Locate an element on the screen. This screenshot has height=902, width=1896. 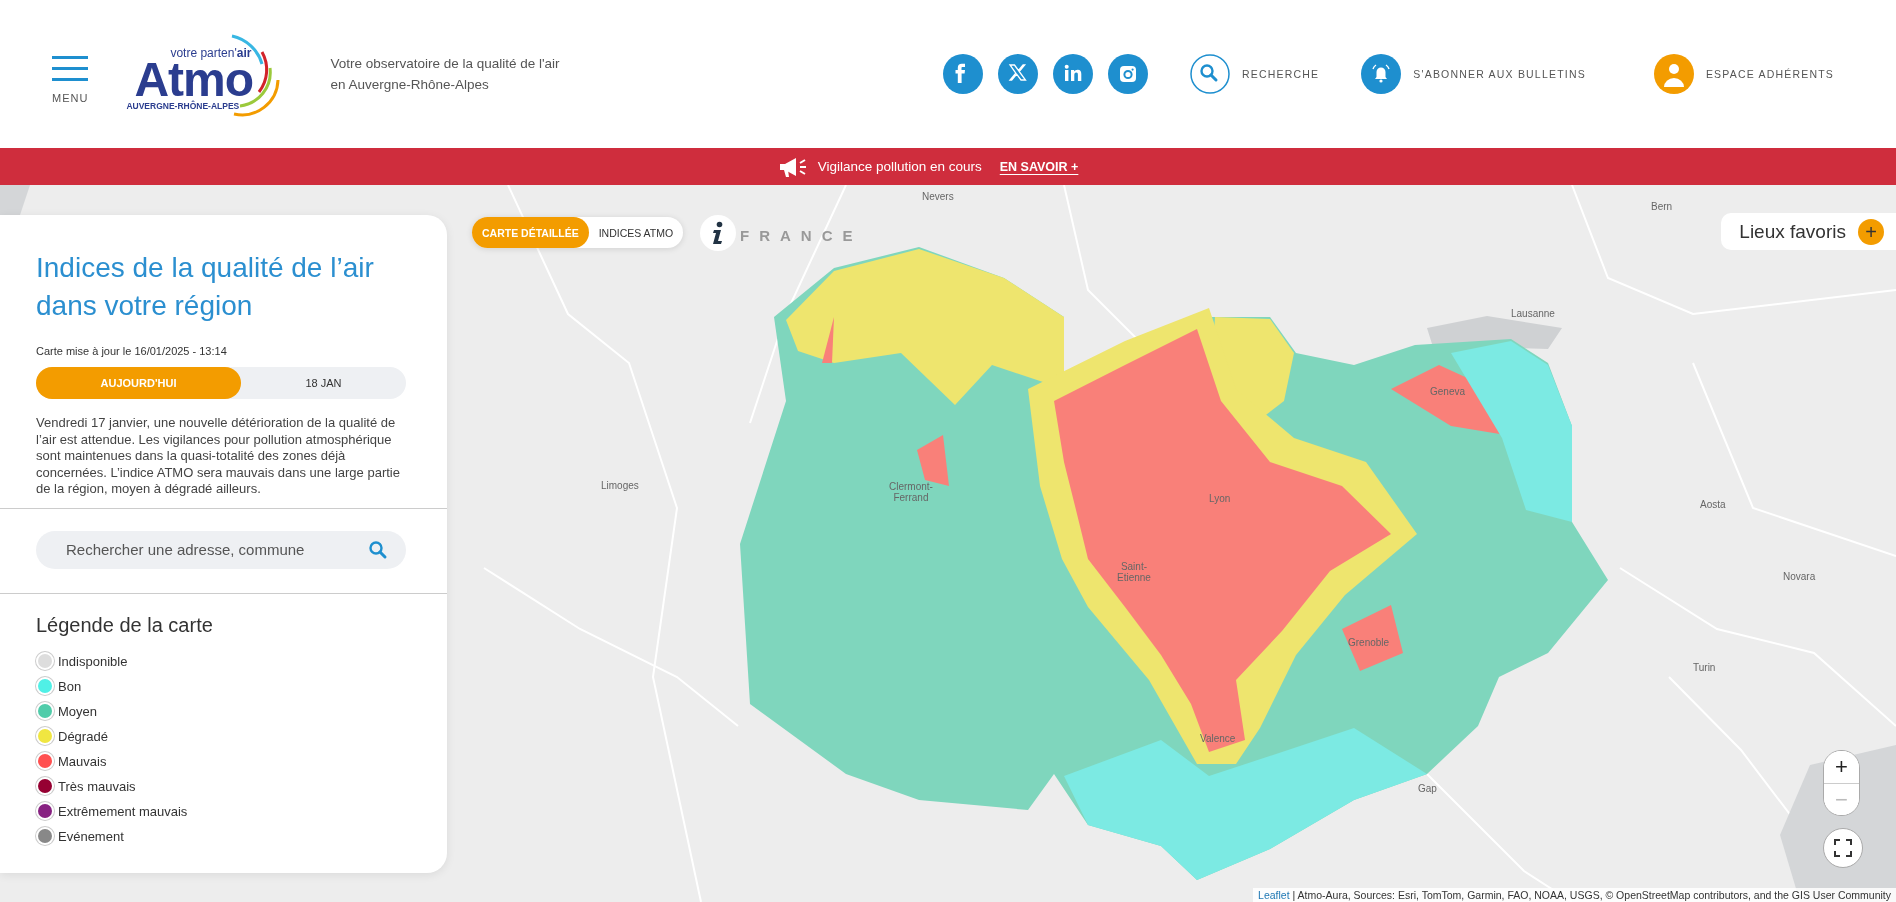
place-label: Bern is located at coordinates (1662, 206).